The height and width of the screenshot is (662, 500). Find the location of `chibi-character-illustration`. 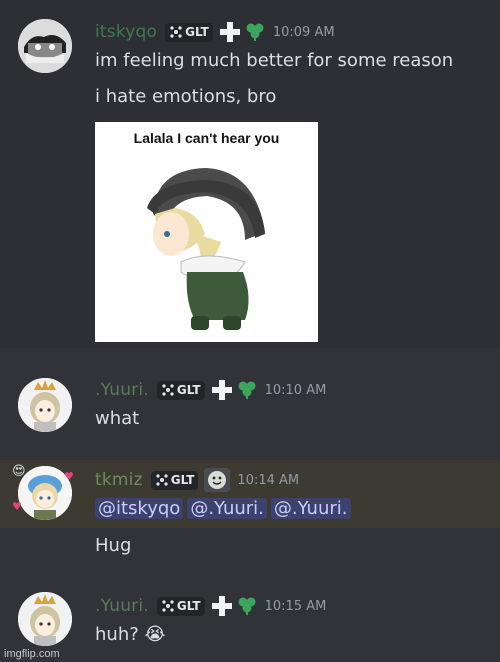

chibi-character-illustration is located at coordinates (206, 249).